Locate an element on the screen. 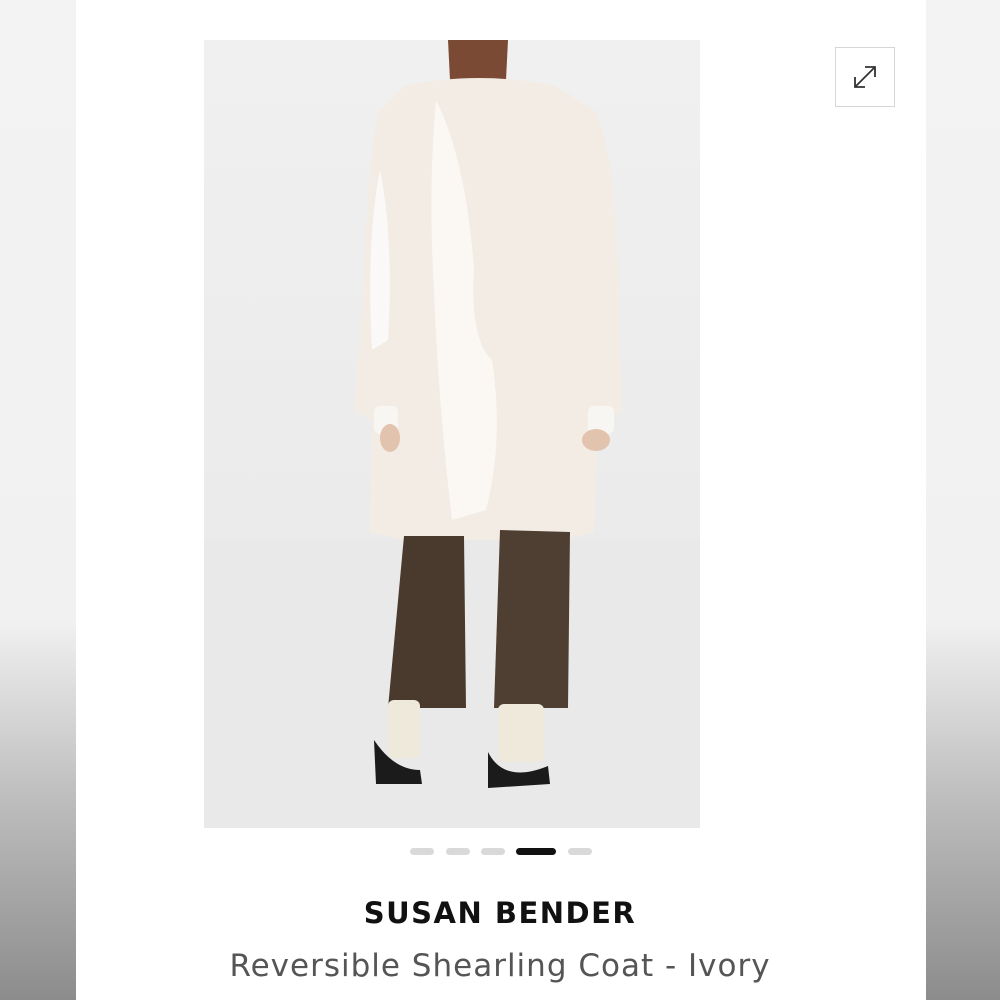 This screenshot has width=1000, height=1000. product-title: Reversible Shearling Coat - Ivory is located at coordinates (500, 966).